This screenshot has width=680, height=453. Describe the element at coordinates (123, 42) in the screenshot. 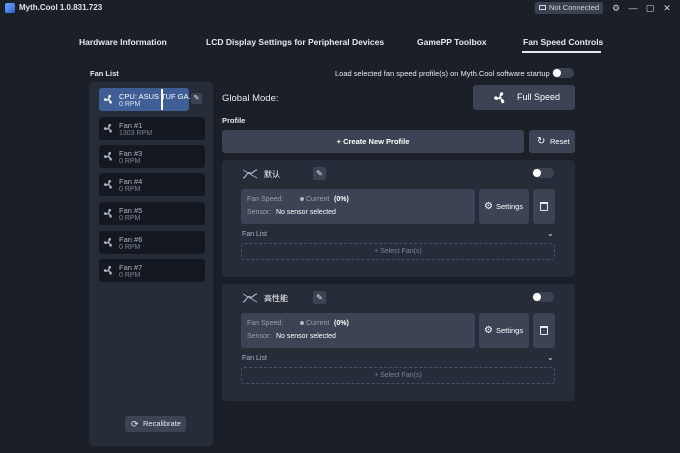

I see `tab-hardware-information: Hardware Information` at that location.